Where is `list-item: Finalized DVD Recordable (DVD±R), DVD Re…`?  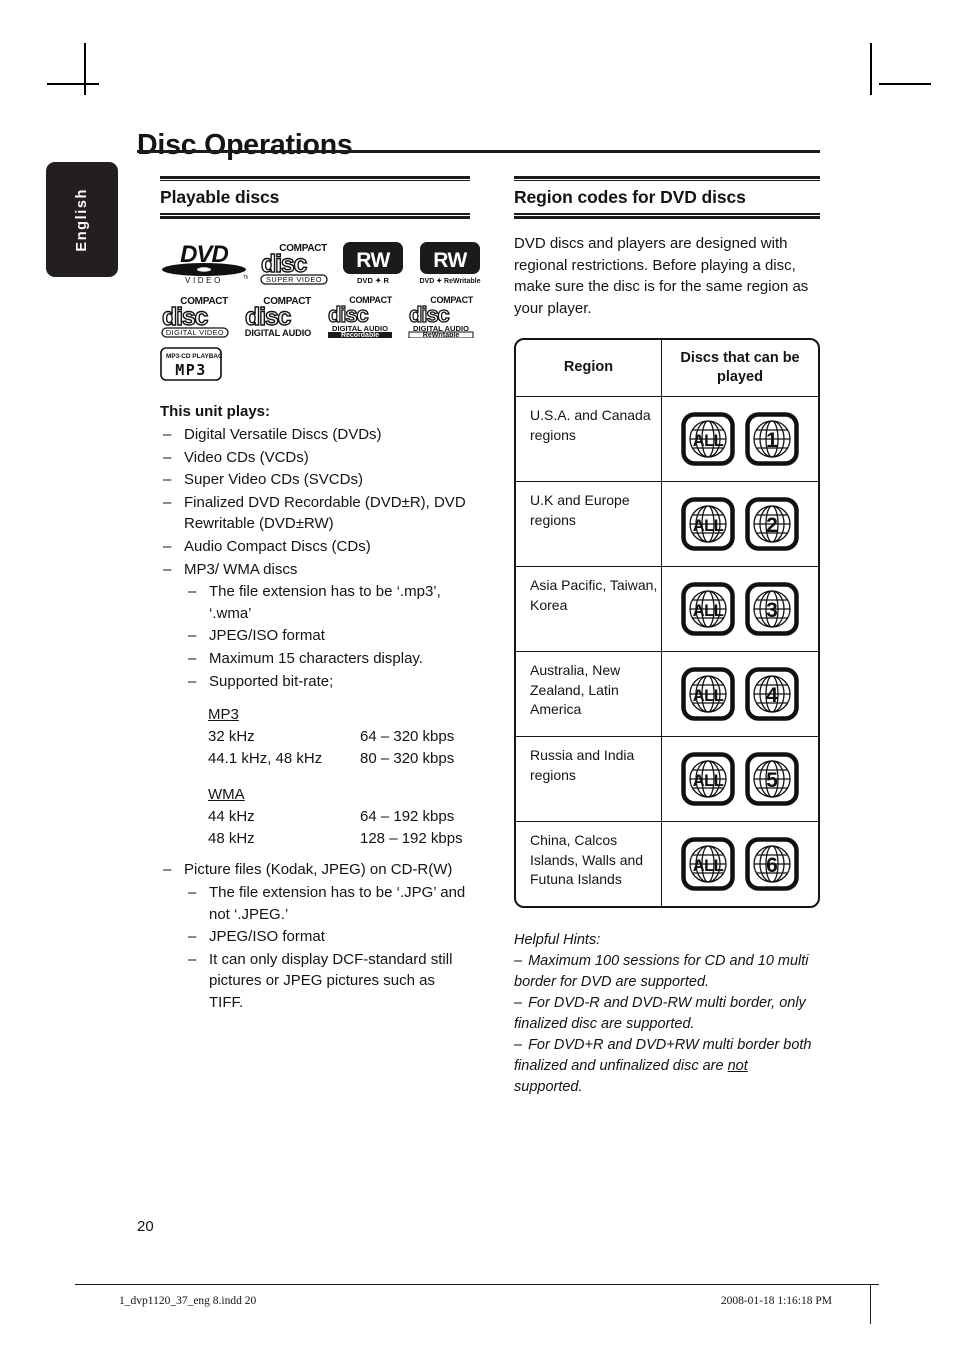
list-item: Finalized DVD Recordable (DVD±R), DVD Re… is located at coordinates (315, 513).